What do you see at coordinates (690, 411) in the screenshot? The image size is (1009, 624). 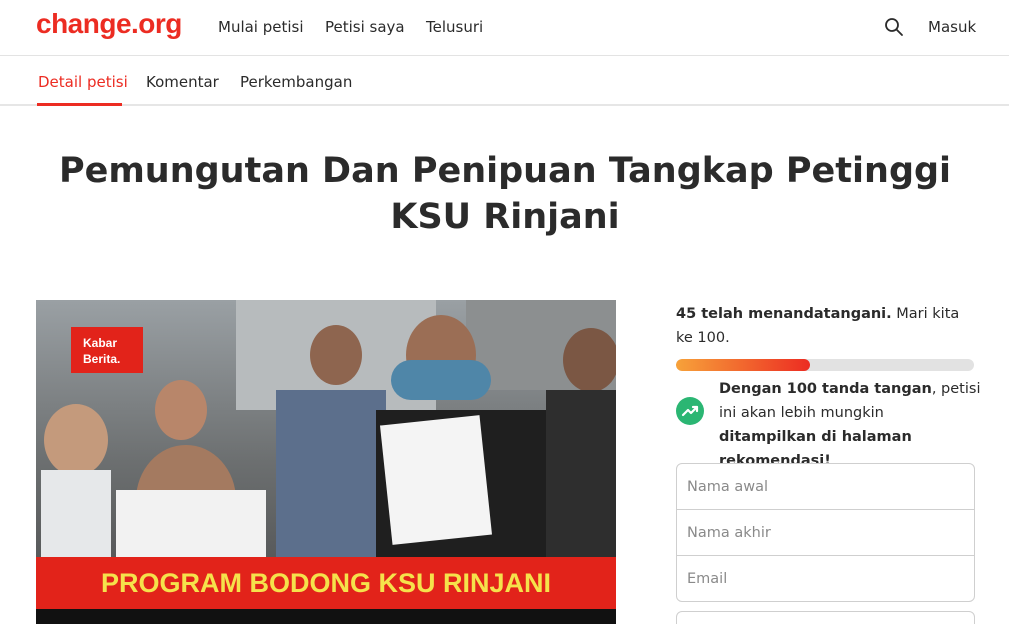 I see `trending-up-icon` at bounding box center [690, 411].